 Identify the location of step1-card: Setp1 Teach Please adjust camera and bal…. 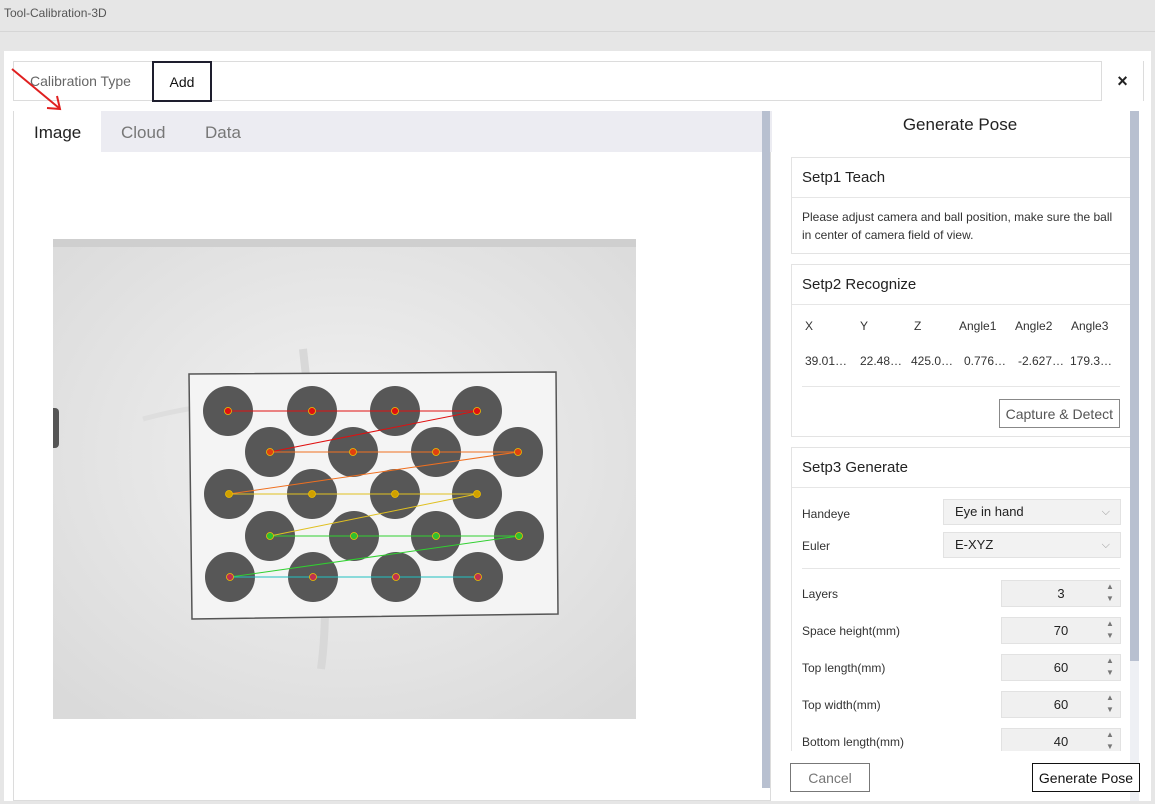
(961, 205).